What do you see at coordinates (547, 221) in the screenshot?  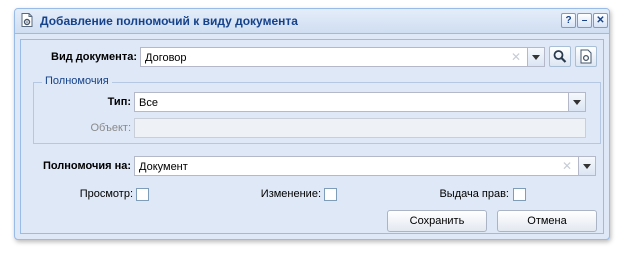 I see `cancel-button: Отмена` at bounding box center [547, 221].